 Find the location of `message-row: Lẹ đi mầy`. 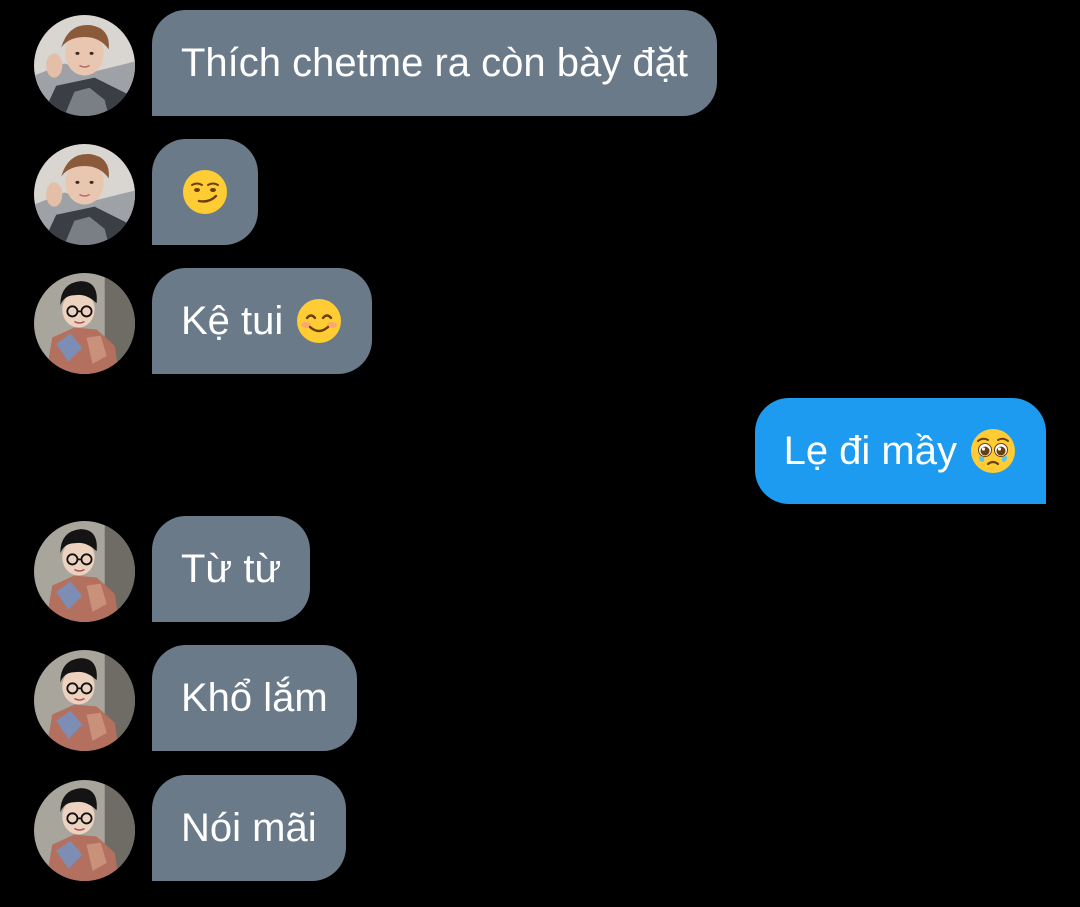

message-row: Lẹ đi mầy is located at coordinates (540, 451).